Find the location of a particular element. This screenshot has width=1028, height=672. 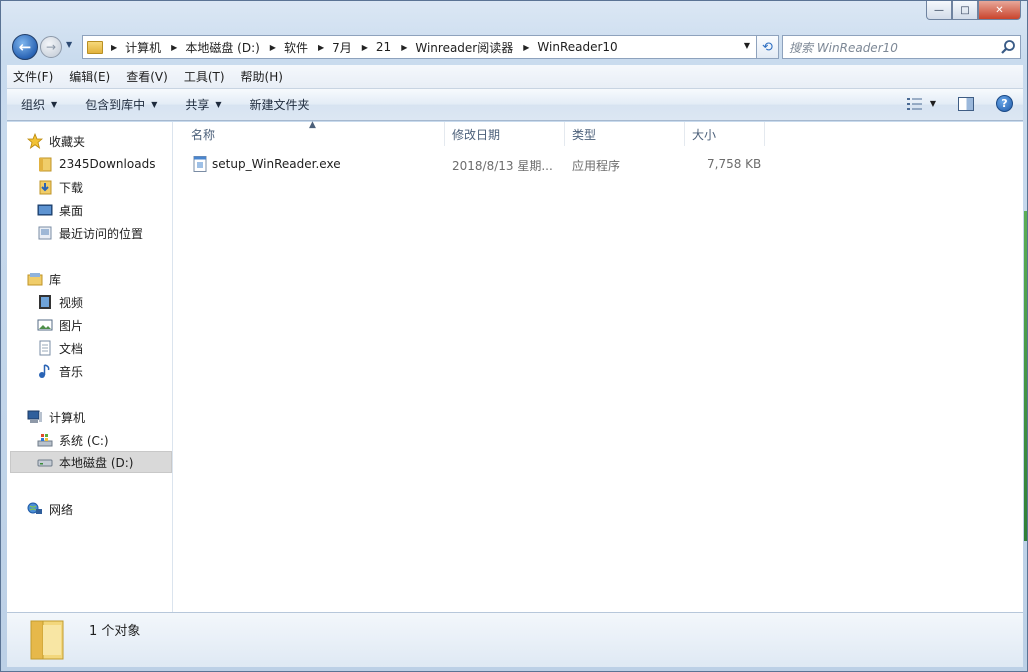

sidebar-item-pictures: 图片 is located at coordinates (60, 325).